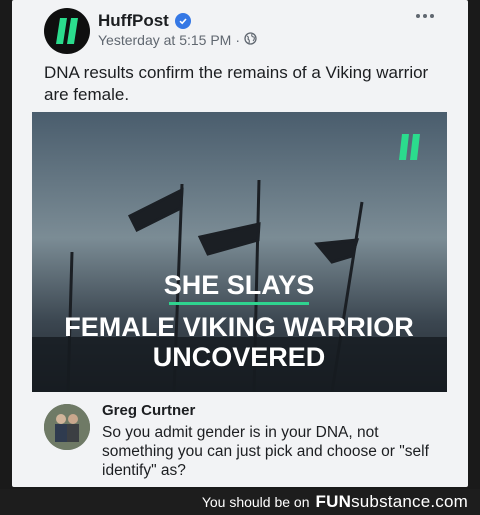 Image resolution: width=480 pixels, height=515 pixels. I want to click on huffpost-logo-icon, so click(67, 31).